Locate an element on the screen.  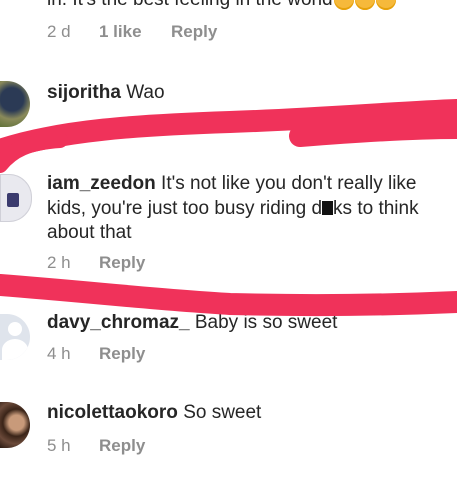
comment-text: davy_chromaz_ Baby is so sweet is located at coordinates (247, 323).